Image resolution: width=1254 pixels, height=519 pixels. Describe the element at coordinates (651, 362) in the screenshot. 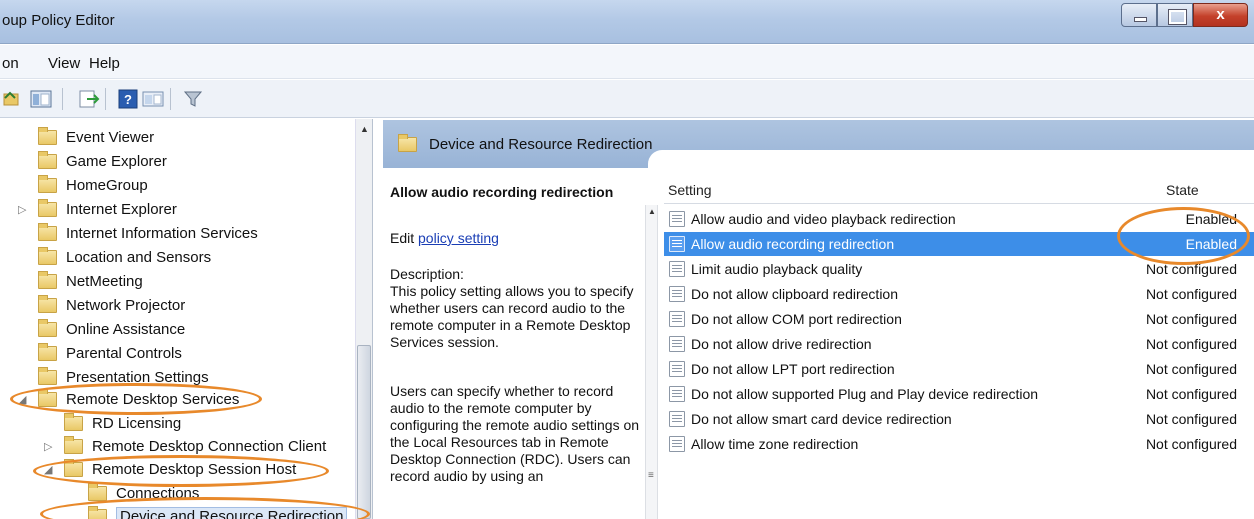

I see `description-scrollbar: ▲ ≡` at that location.